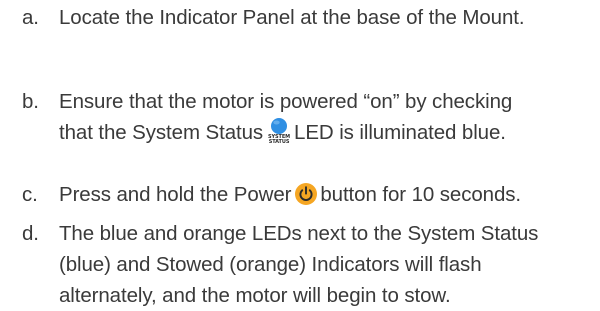 This screenshot has height=311, width=600. What do you see at coordinates (306, 194) in the screenshot?
I see `power-button-icon` at bounding box center [306, 194].